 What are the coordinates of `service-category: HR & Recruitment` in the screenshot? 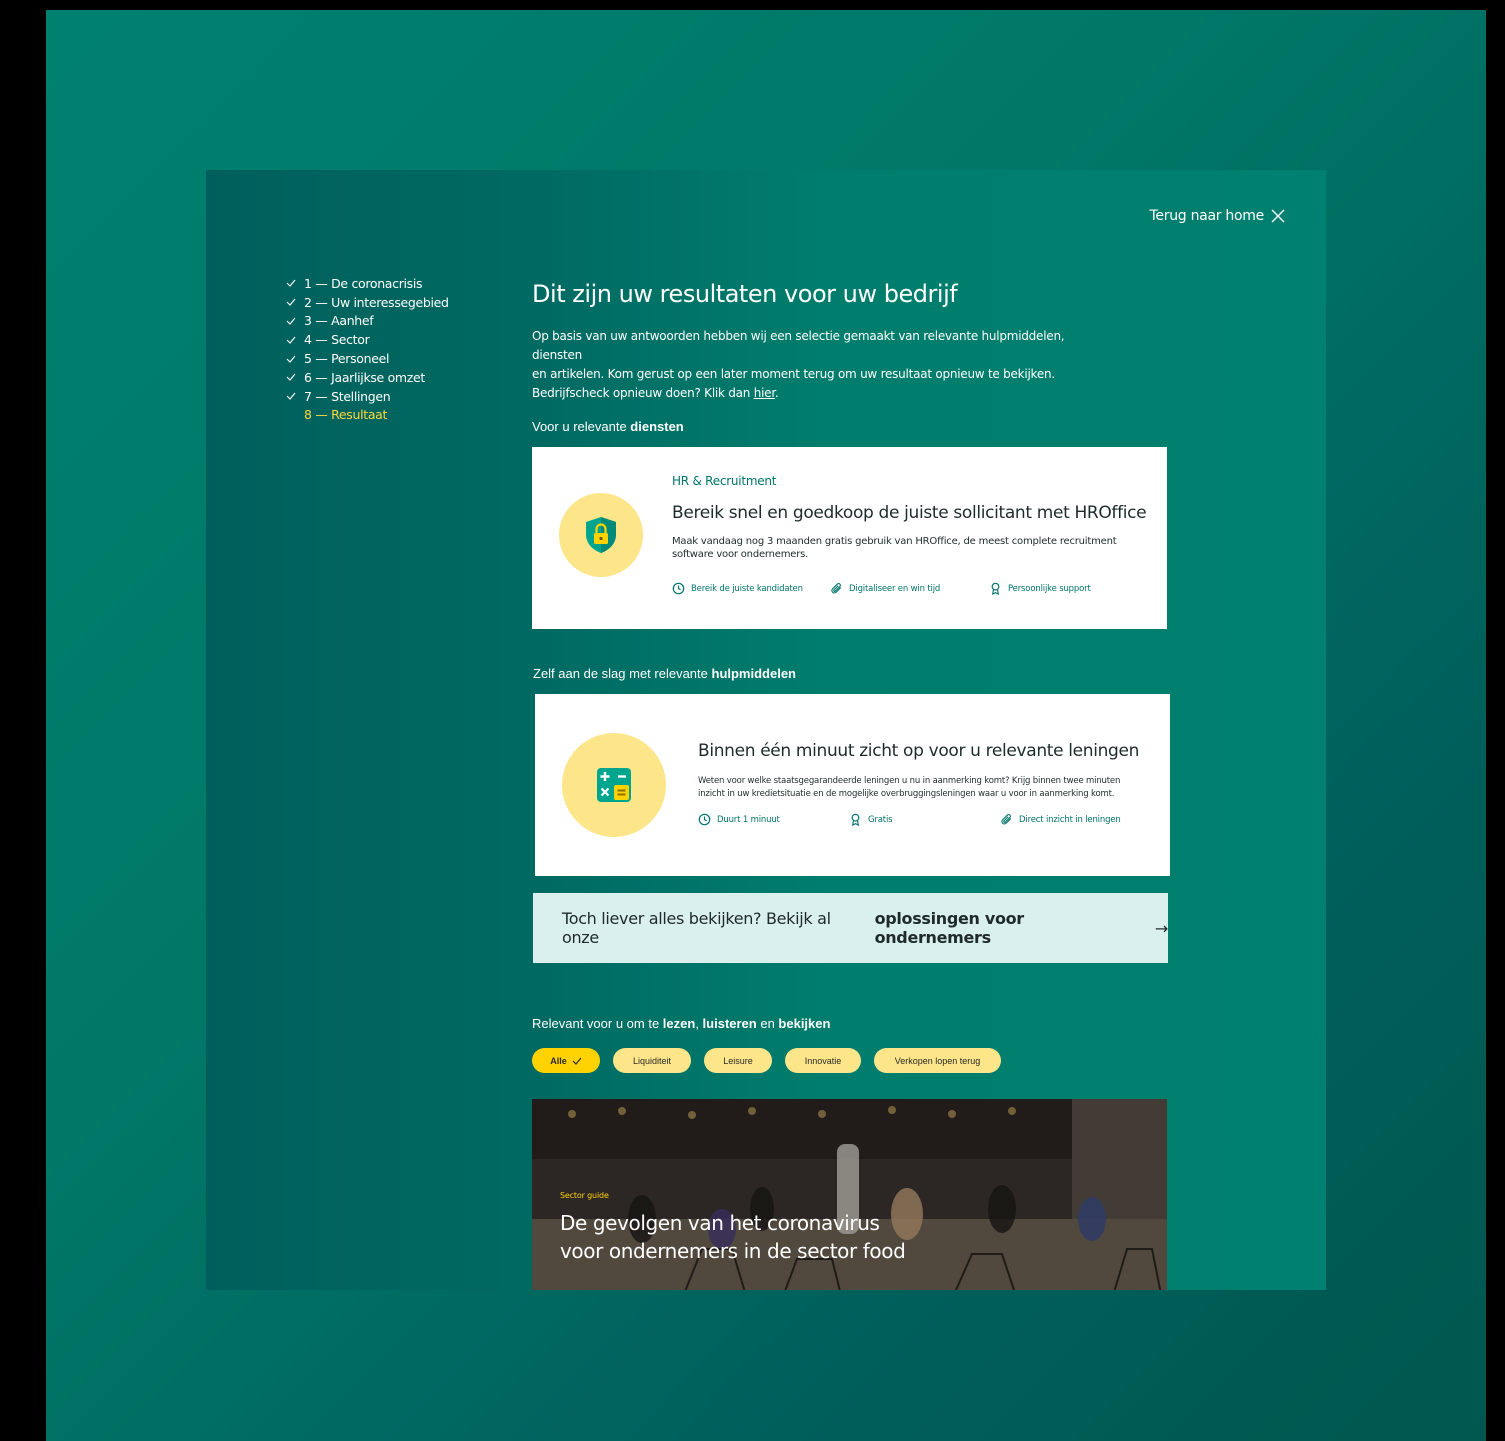 It's located at (724, 481).